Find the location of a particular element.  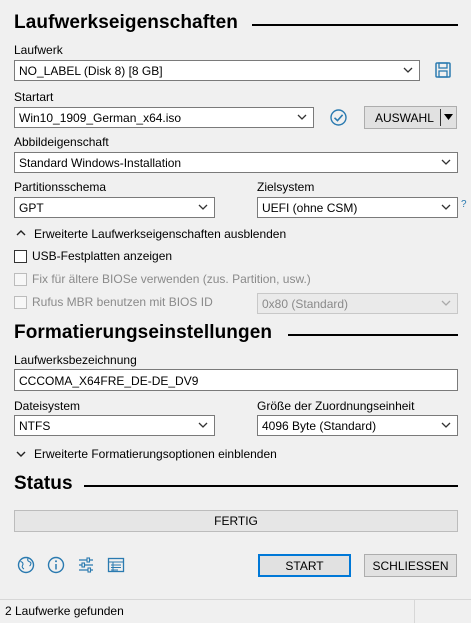

device-label: Laufwerk is located at coordinates (38, 50).